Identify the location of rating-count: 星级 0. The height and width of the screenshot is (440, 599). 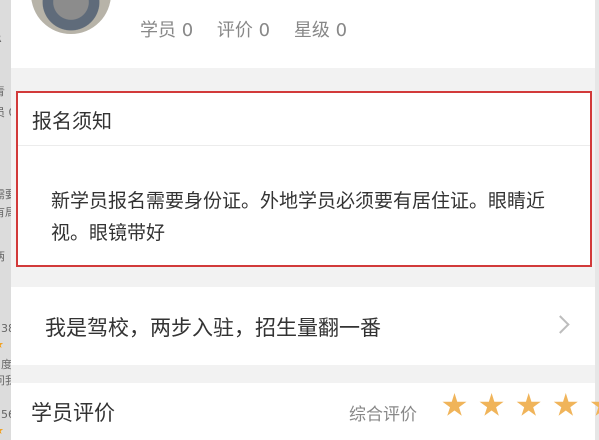
(320, 30).